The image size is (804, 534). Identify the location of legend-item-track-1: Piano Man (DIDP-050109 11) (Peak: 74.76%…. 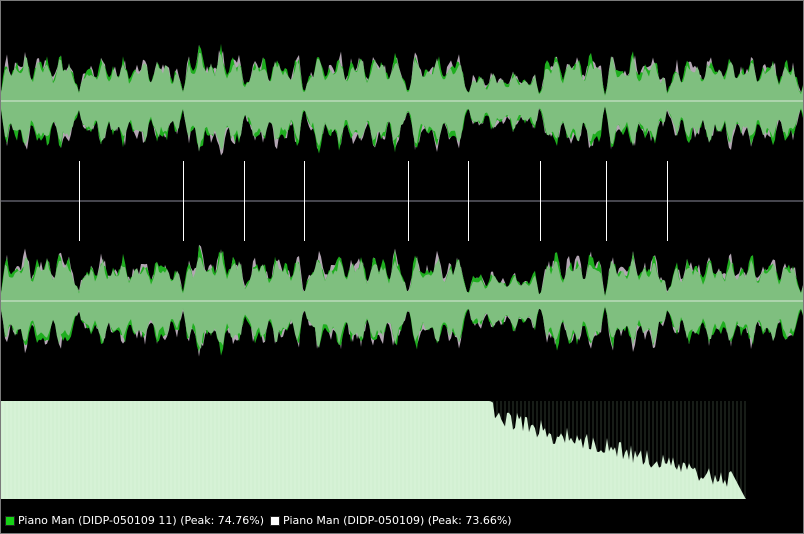
(134, 521).